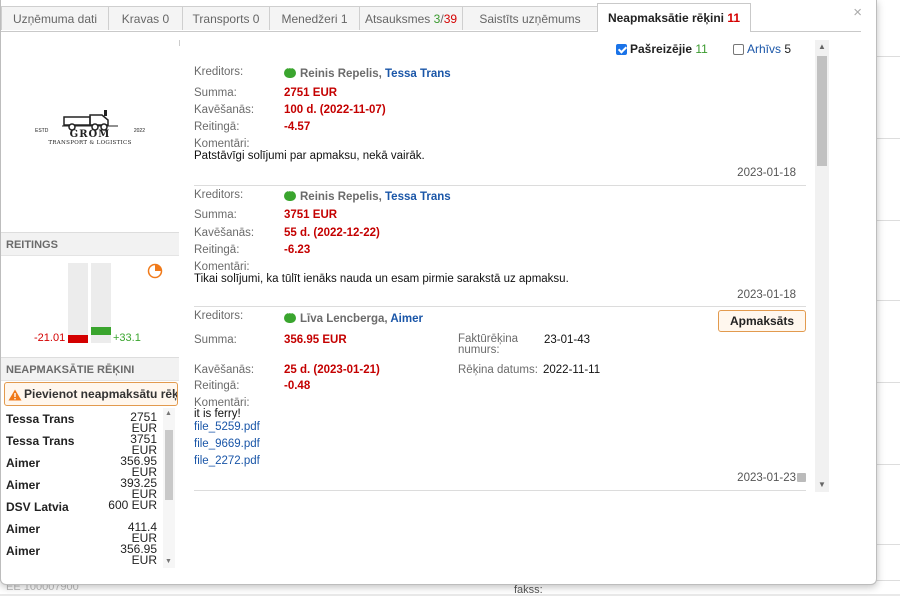 The image size is (900, 596). Describe the element at coordinates (311, 93) in the screenshot. I see `sum-value: 2751 EUR` at that location.